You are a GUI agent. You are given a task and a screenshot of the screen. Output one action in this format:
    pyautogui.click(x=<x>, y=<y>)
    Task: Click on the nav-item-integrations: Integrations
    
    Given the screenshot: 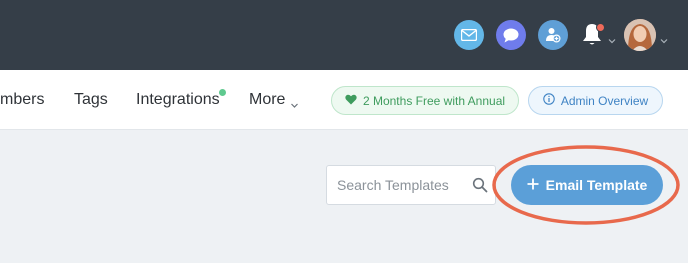 What is the action you would take?
    pyautogui.click(x=178, y=100)
    